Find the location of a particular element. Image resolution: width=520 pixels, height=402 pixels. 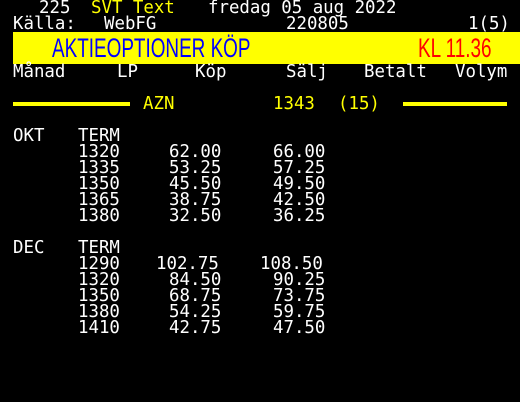

instrument-price: 1343 is located at coordinates (294, 104).